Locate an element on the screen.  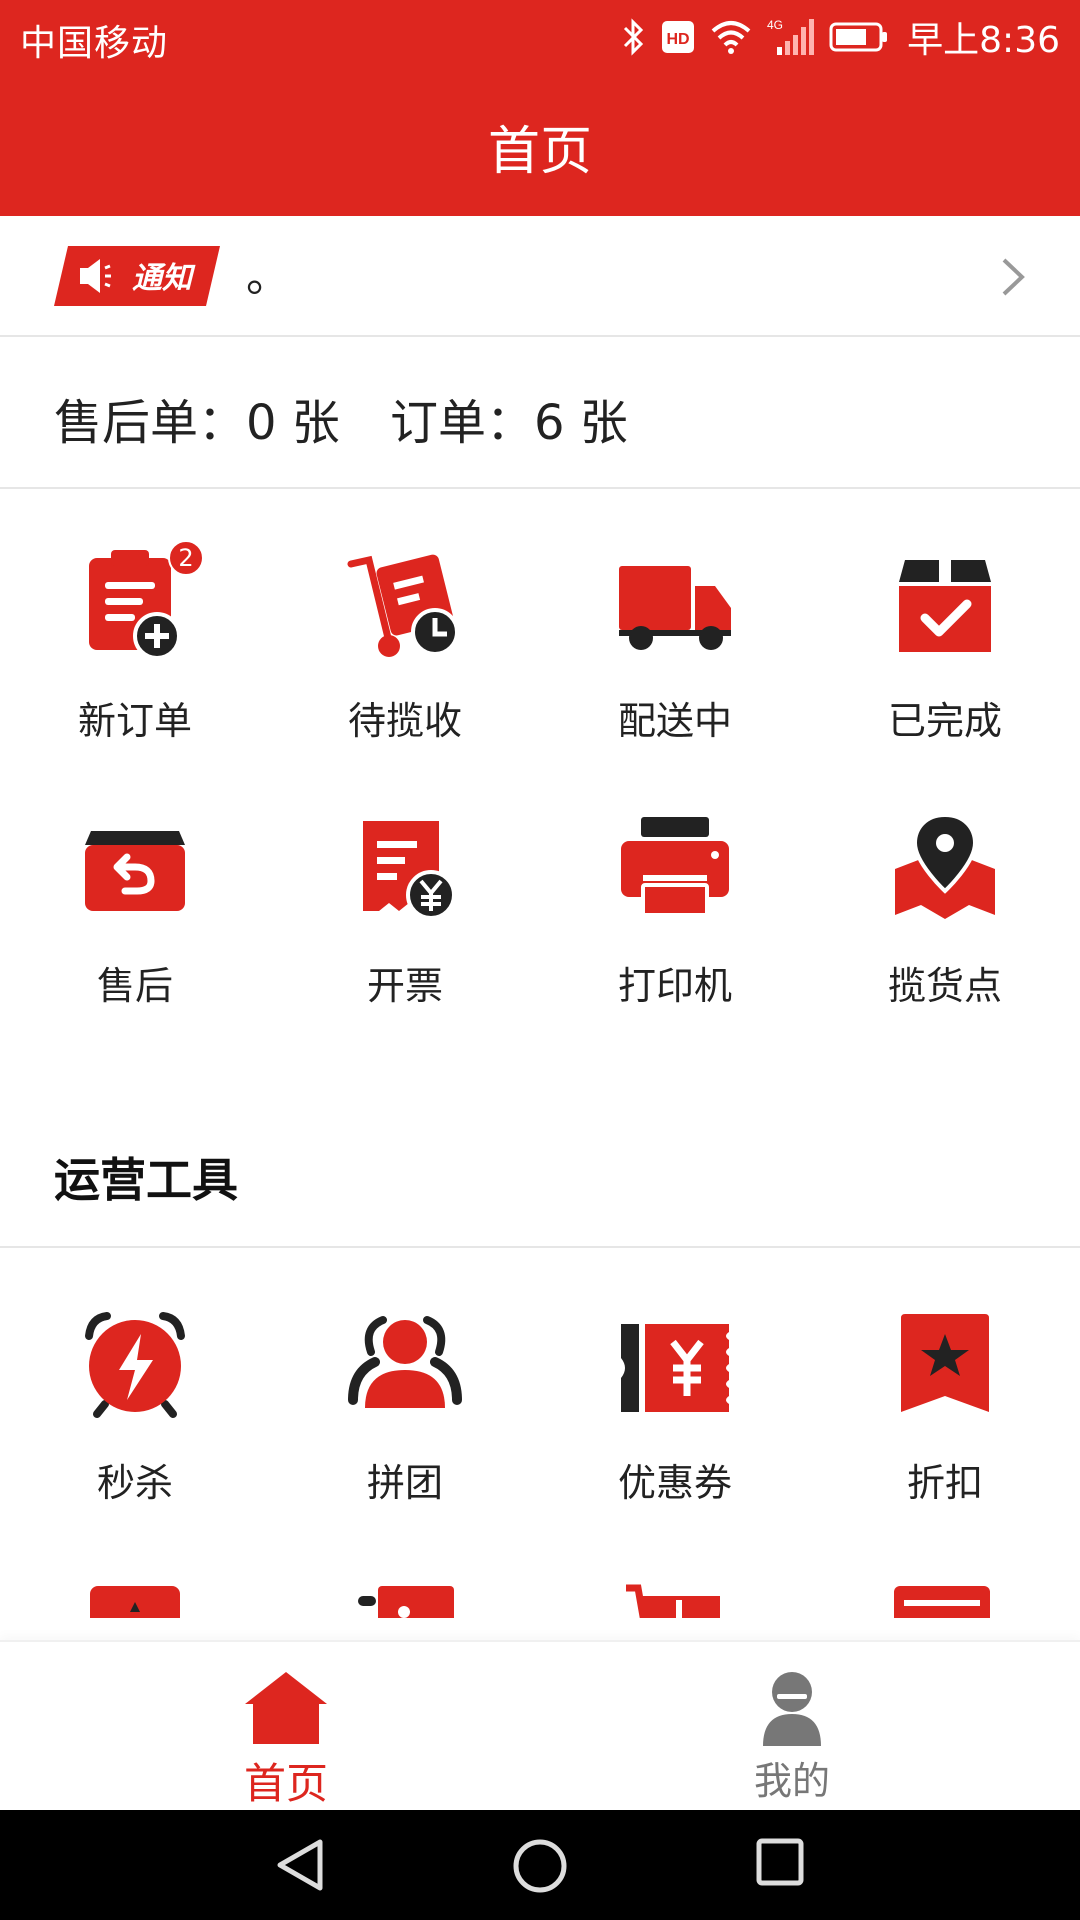
discount-icon is located at coordinates (945, 1363).